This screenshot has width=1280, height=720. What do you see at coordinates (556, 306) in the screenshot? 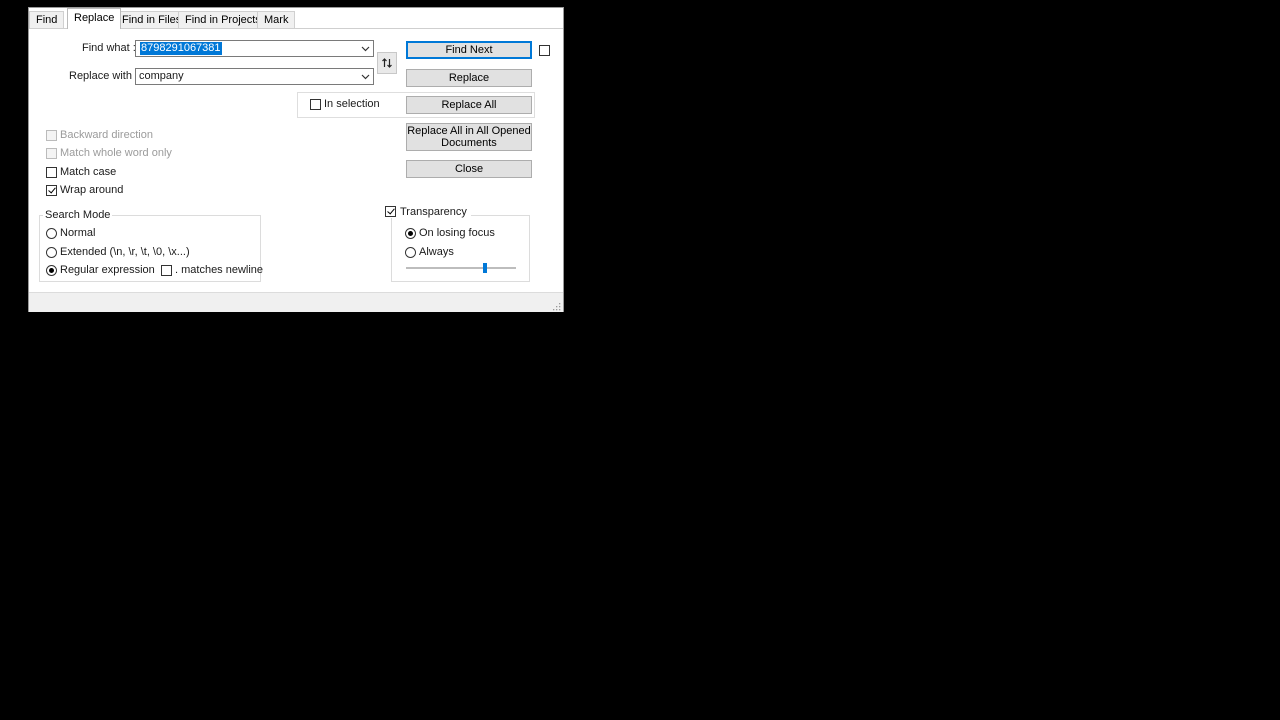
I see `resize-grip-icon` at bounding box center [556, 306].